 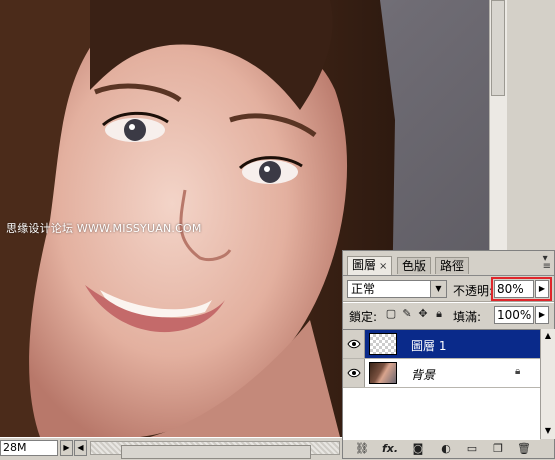 What do you see at coordinates (547, 263) in the screenshot?
I see `panel-menu-icon: ▾ ≡` at bounding box center [547, 263].